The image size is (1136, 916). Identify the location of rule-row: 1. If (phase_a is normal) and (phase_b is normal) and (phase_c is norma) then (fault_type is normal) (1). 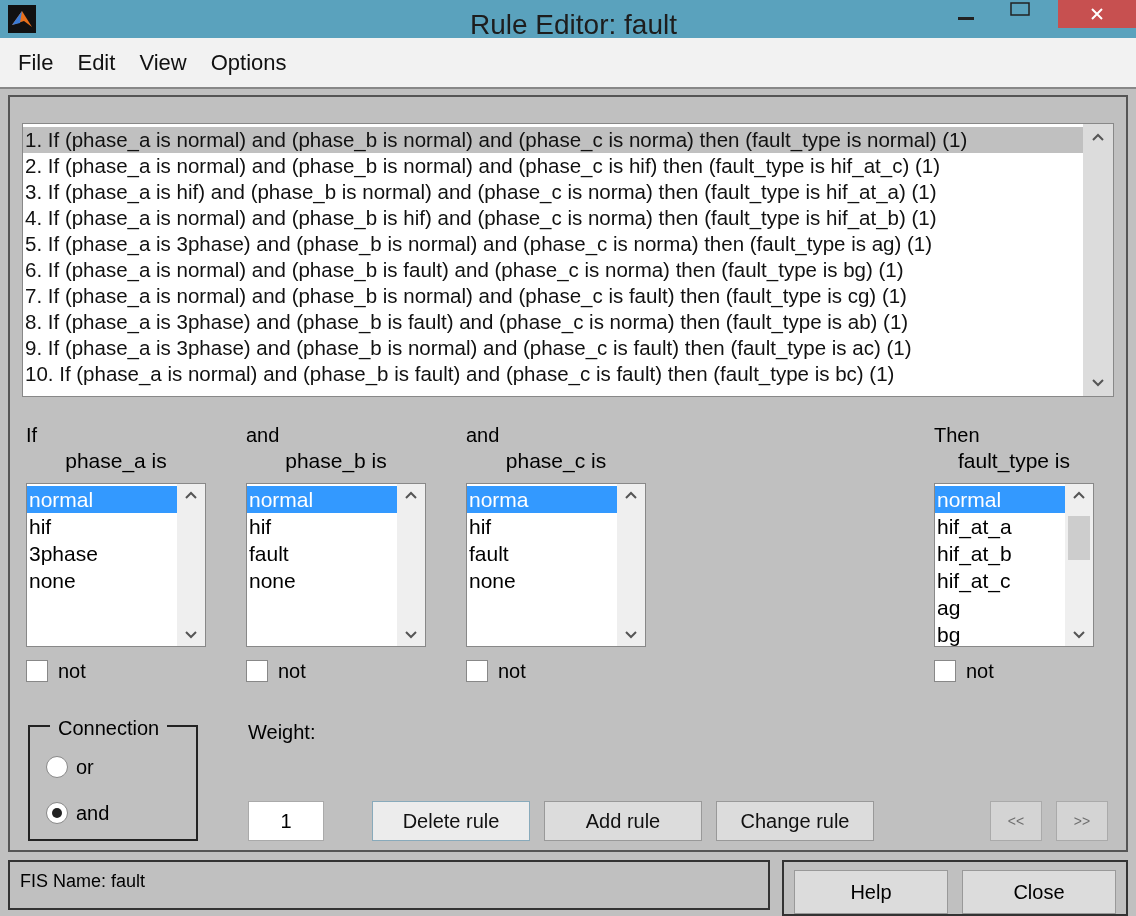
(553, 140).